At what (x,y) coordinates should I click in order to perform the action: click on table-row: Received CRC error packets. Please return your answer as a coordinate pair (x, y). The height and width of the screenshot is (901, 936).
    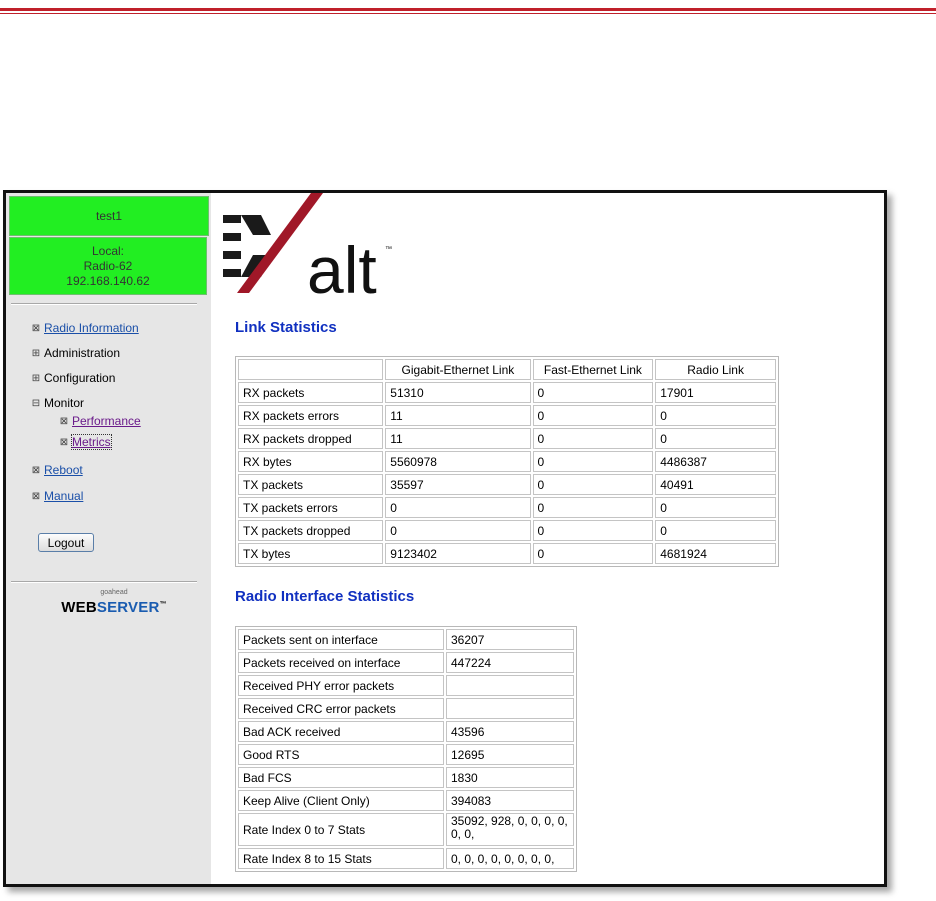
    Looking at the image, I should click on (406, 708).